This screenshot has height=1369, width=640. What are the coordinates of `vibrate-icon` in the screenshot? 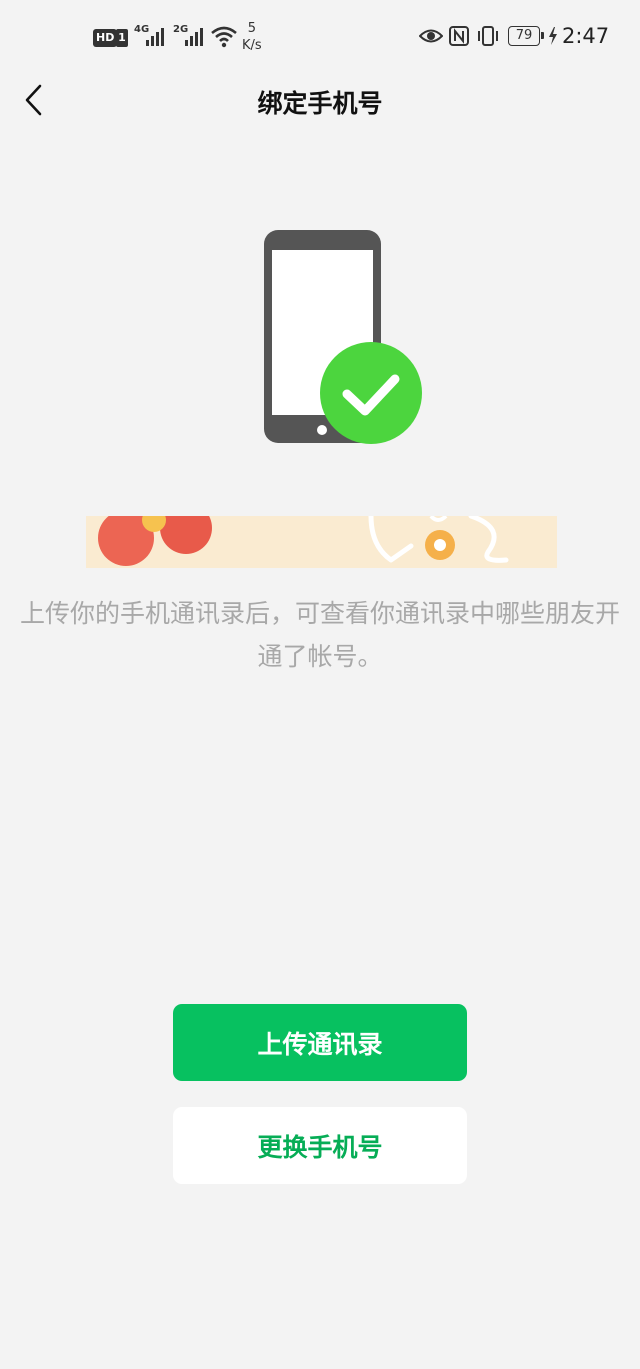 It's located at (488, 36).